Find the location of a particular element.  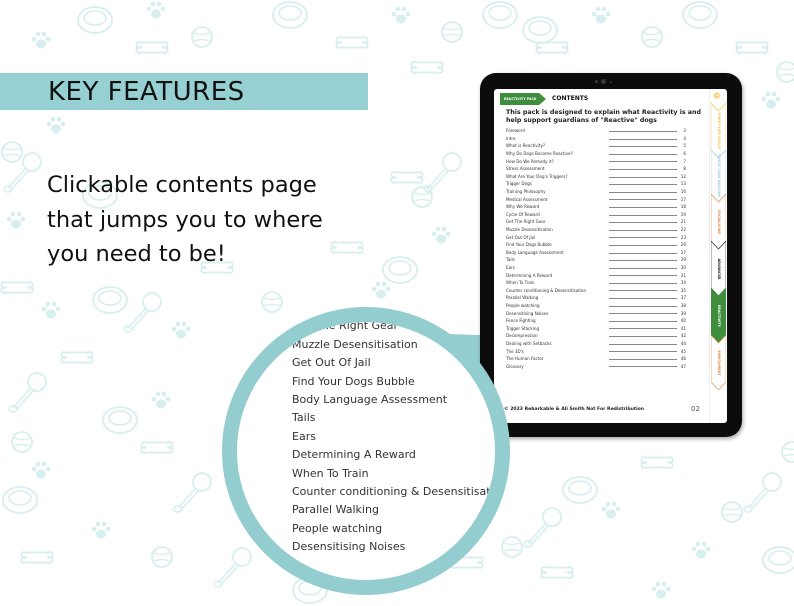

magnified-toc-item: Get Out Of Jail is located at coordinates (393, 363).